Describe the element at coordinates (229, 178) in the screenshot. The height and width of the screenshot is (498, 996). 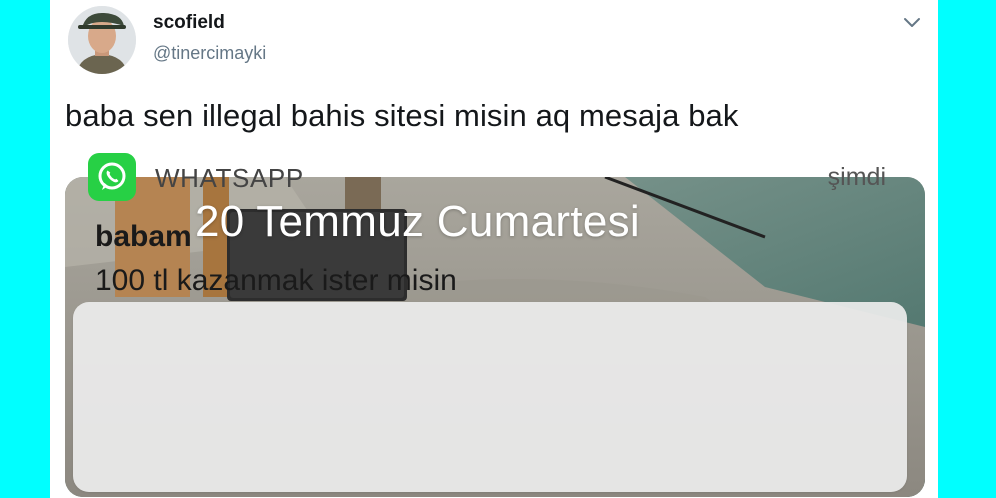
I see `notification-app-name: WHATSAPP` at that location.